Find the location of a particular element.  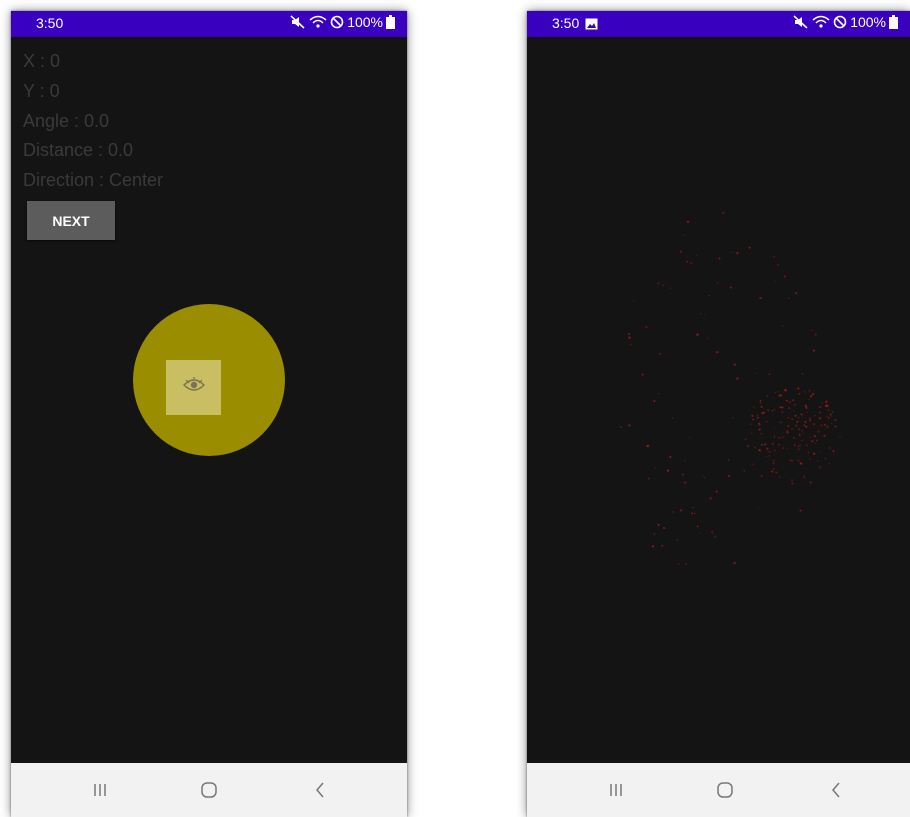

next-button: NEXT is located at coordinates (71, 220).